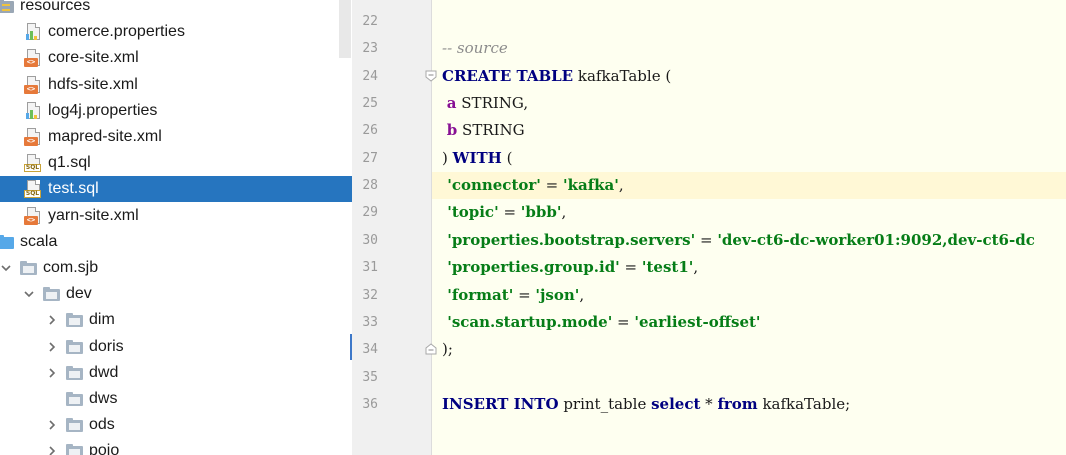  I want to click on code-line: a STRING,, so click(749, 103).